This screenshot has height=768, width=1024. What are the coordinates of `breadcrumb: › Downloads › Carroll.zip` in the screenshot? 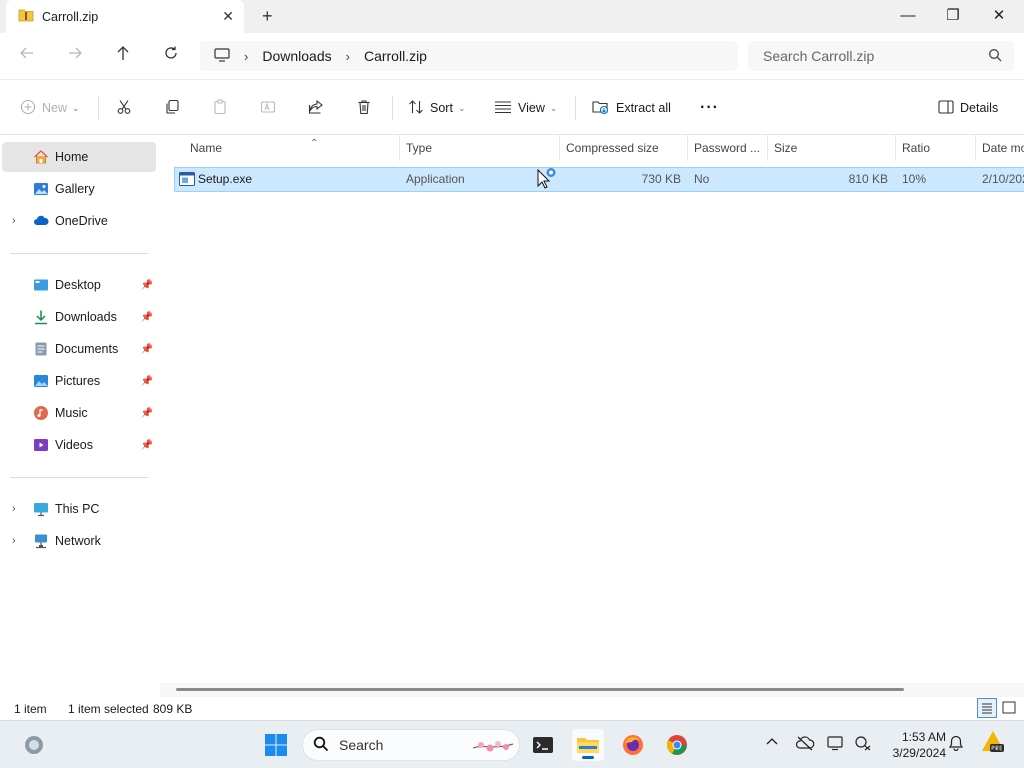 It's located at (469, 56).